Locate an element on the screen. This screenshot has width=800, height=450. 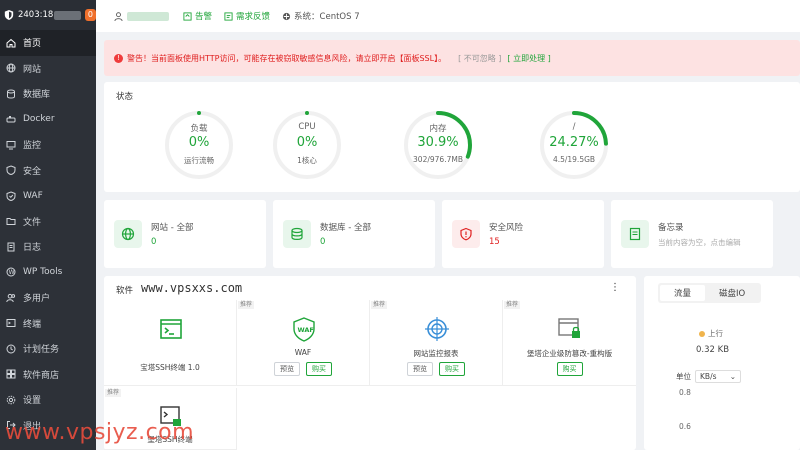
gauge-1: CPU 0% 1核心 is located at coordinates (307, 145).